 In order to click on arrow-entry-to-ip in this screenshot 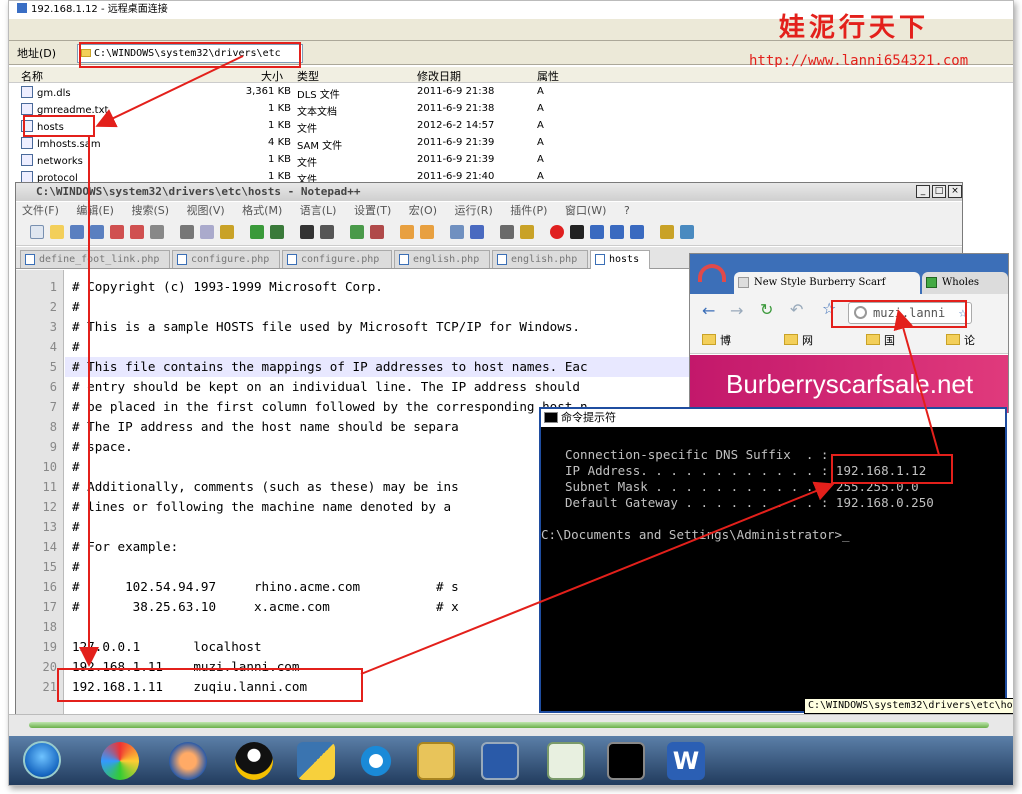, I will do `click(597, 578)`.